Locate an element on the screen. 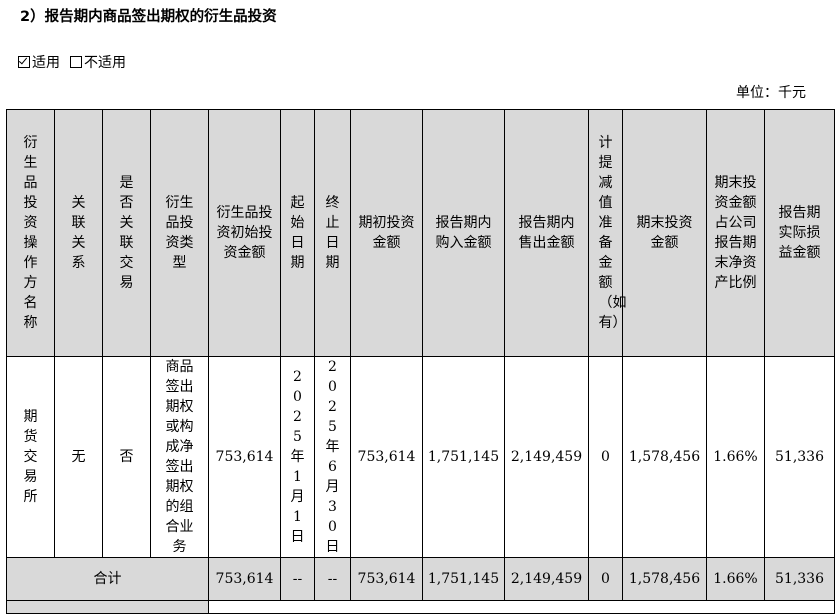  related-transaction-cell: 否 is located at coordinates (126, 457).